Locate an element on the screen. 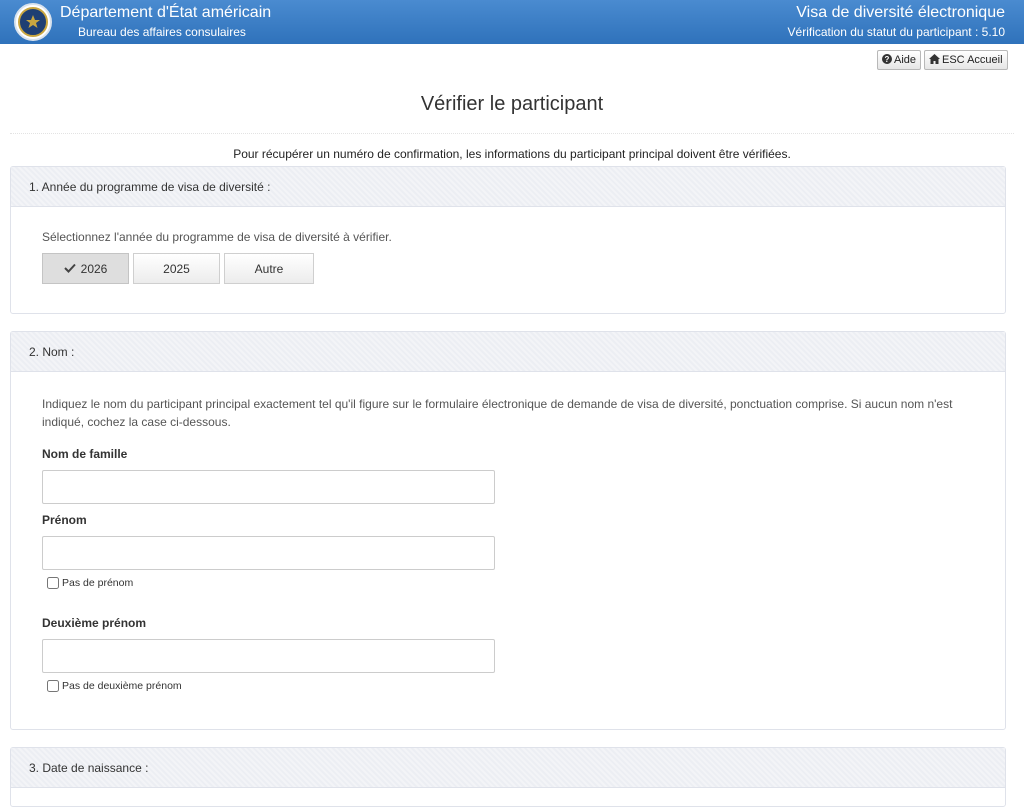 The image size is (1024, 807). help-button-label: Aide is located at coordinates (905, 60).